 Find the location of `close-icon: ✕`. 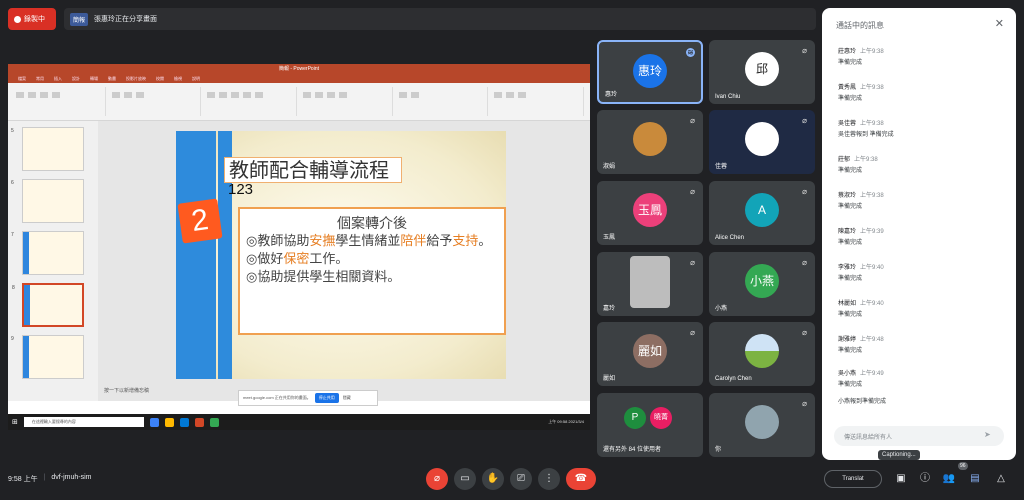

close-icon: ✕ is located at coordinates (999, 23).